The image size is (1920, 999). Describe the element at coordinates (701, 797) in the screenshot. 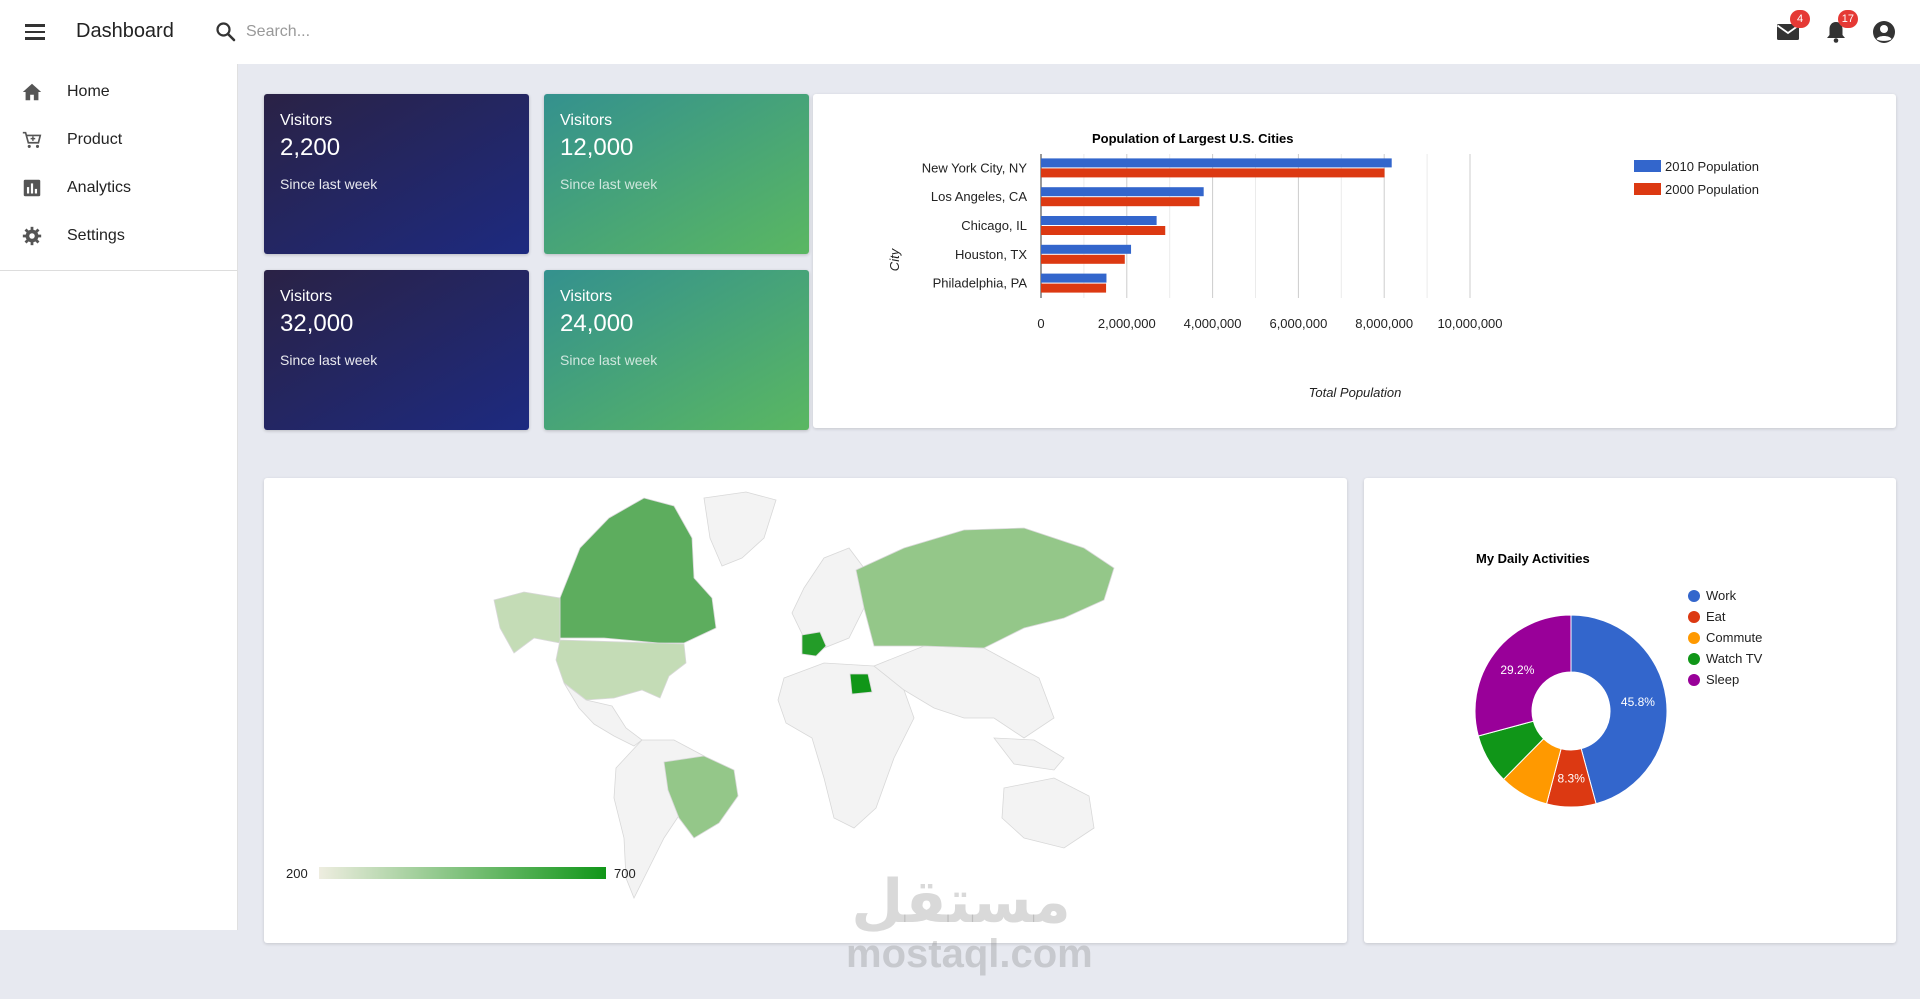

I see `map-region-brazil` at that location.